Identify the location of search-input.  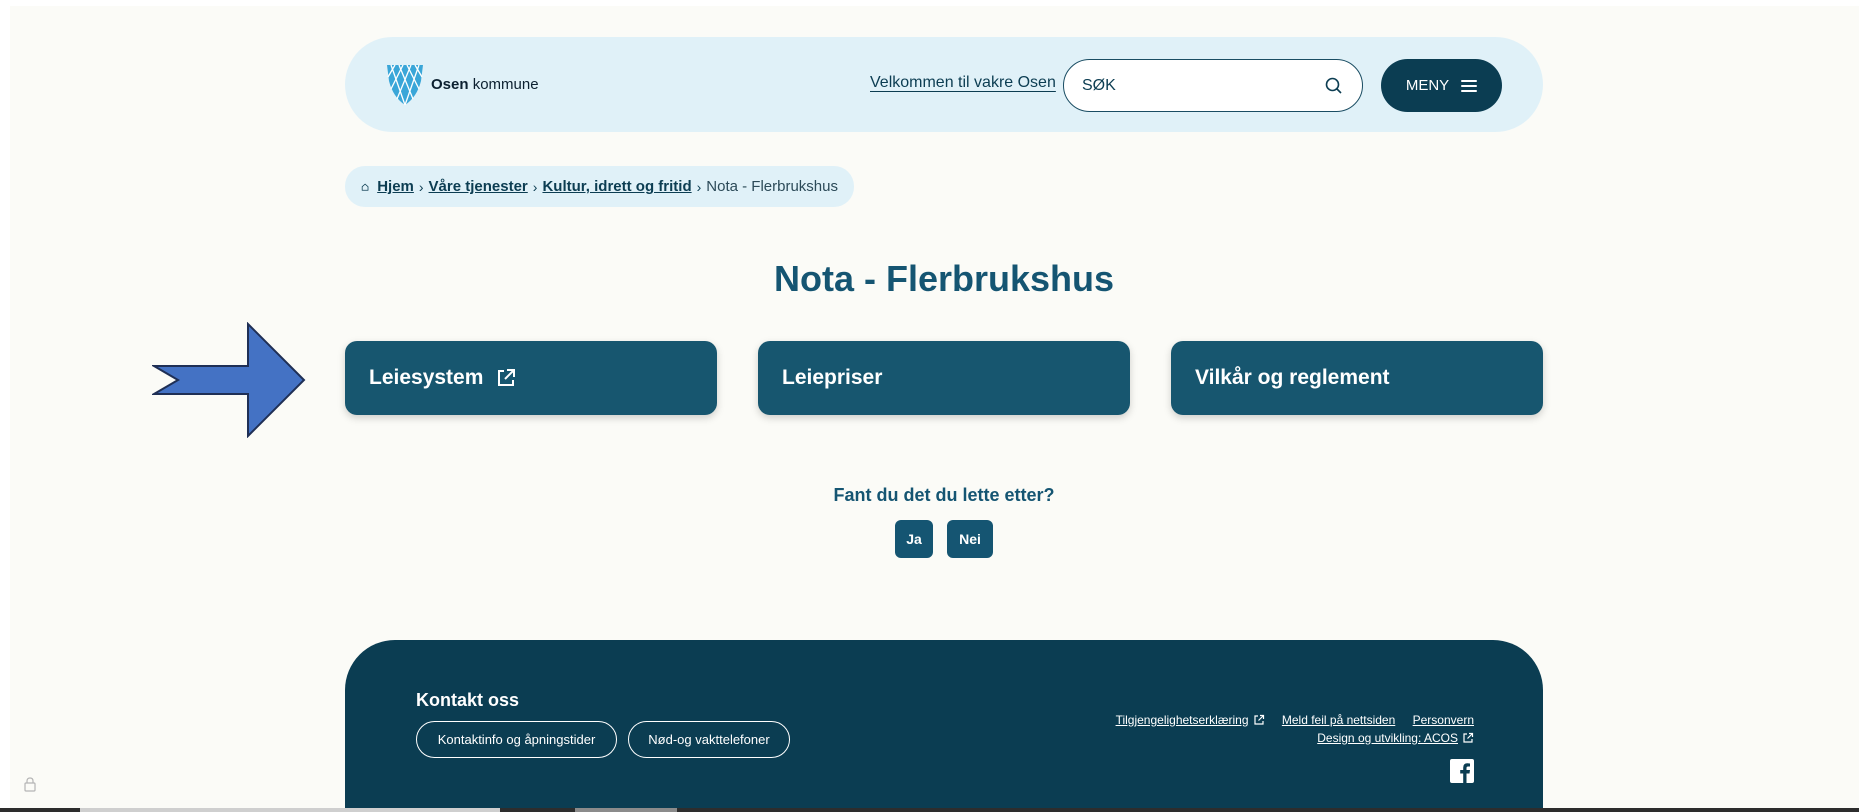
(1203, 85).